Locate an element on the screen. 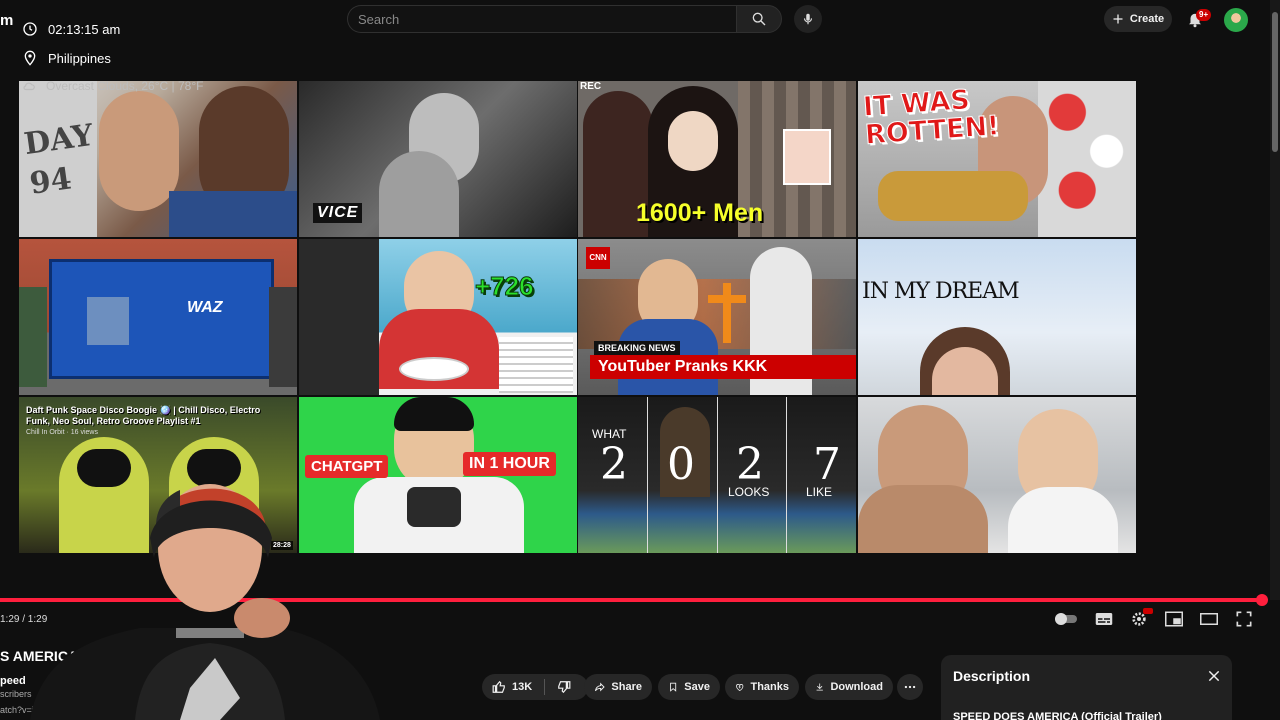 Image resolution: width=1280 pixels, height=720 pixels. thumbnail-caption-secondary: IN 1 HOUR is located at coordinates (509, 464).